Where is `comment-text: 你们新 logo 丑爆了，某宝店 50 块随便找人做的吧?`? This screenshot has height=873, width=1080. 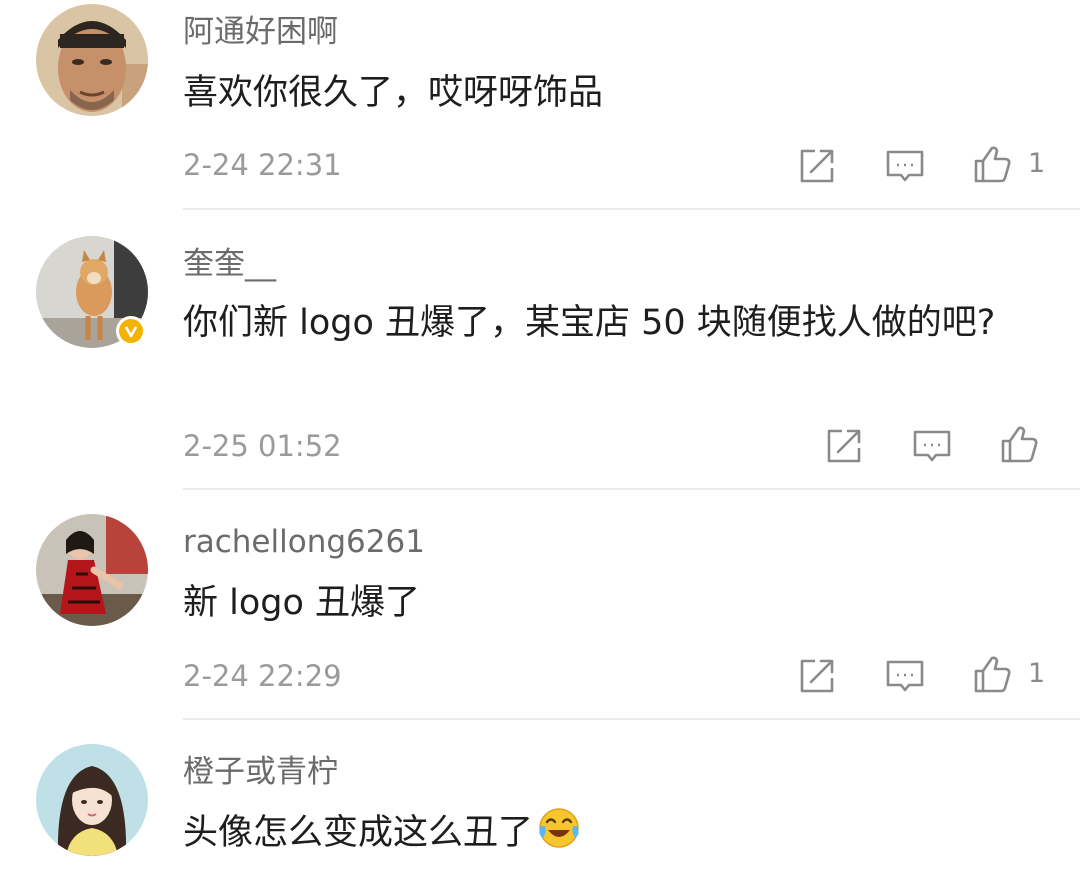
comment-text: 你们新 logo 丑爆了，某宝店 50 块随便找人做的吧? is located at coordinates (589, 323).